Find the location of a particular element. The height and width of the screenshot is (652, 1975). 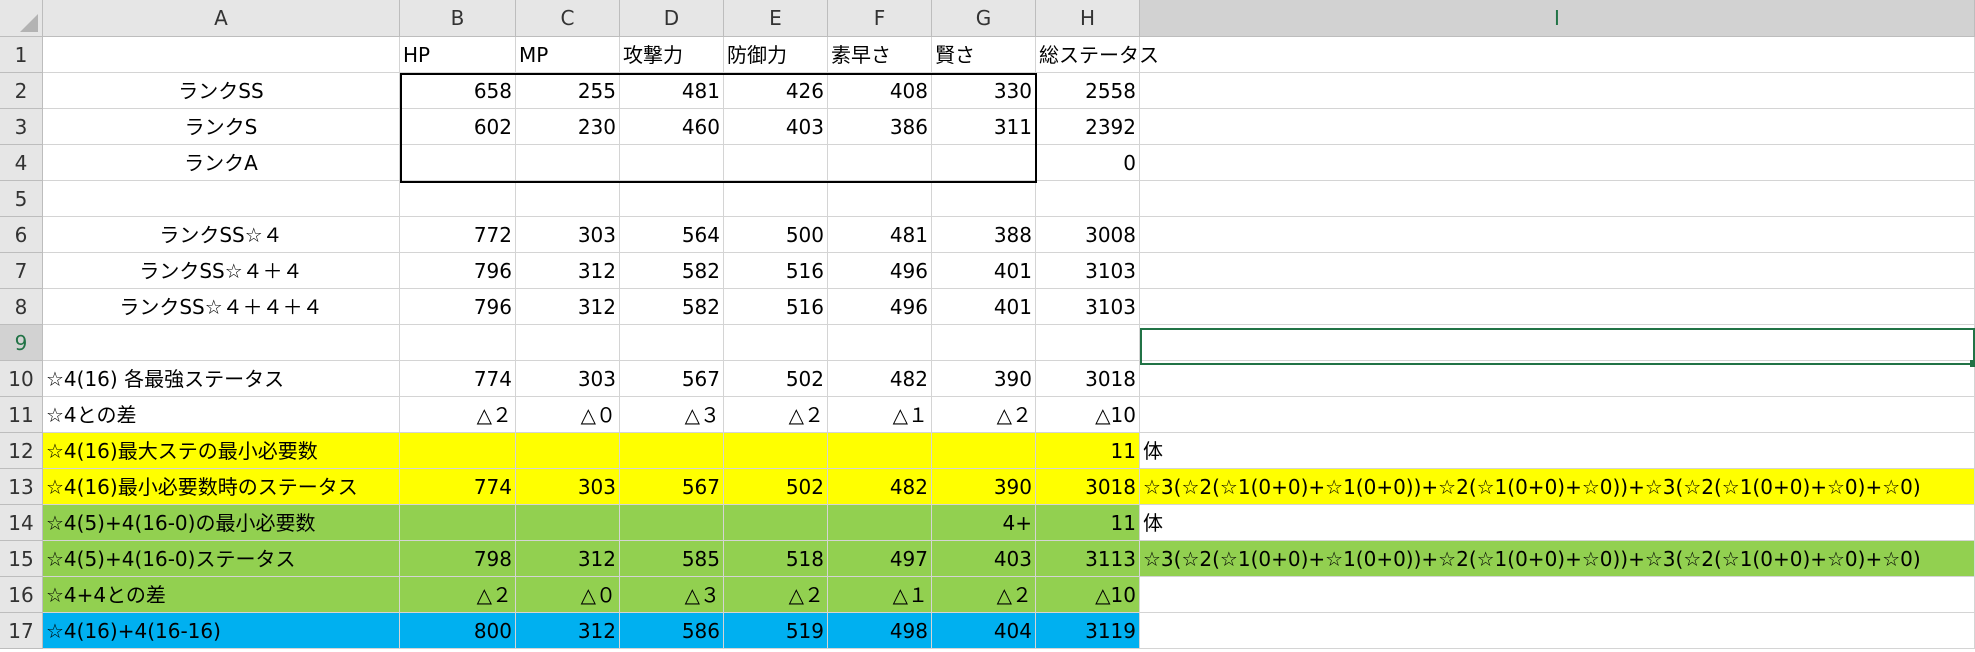

cell-a10: ☆4(16) 各最強ステータス is located at coordinates (221, 379).